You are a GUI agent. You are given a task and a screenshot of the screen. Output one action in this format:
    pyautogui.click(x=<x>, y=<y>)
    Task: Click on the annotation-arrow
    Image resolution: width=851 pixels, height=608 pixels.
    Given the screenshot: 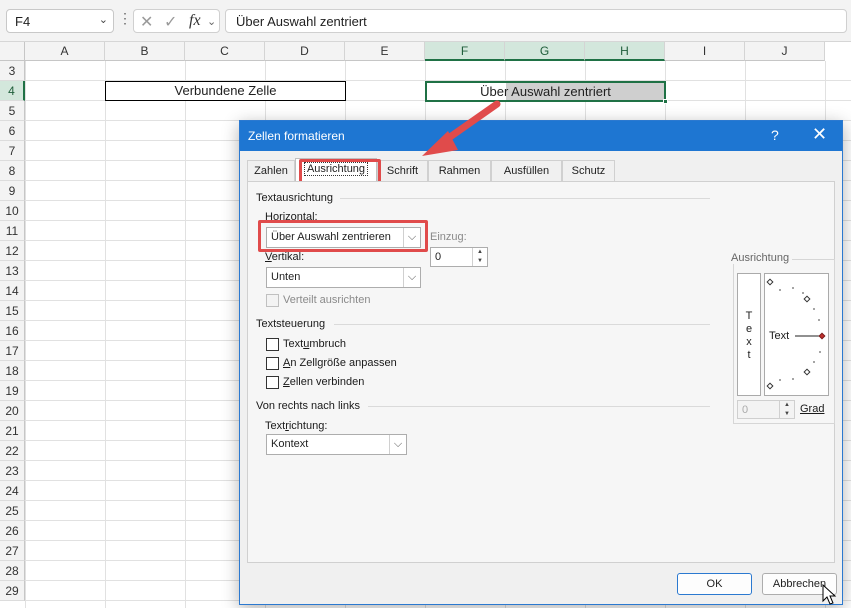 What is the action you would take?
    pyautogui.click(x=461, y=128)
    